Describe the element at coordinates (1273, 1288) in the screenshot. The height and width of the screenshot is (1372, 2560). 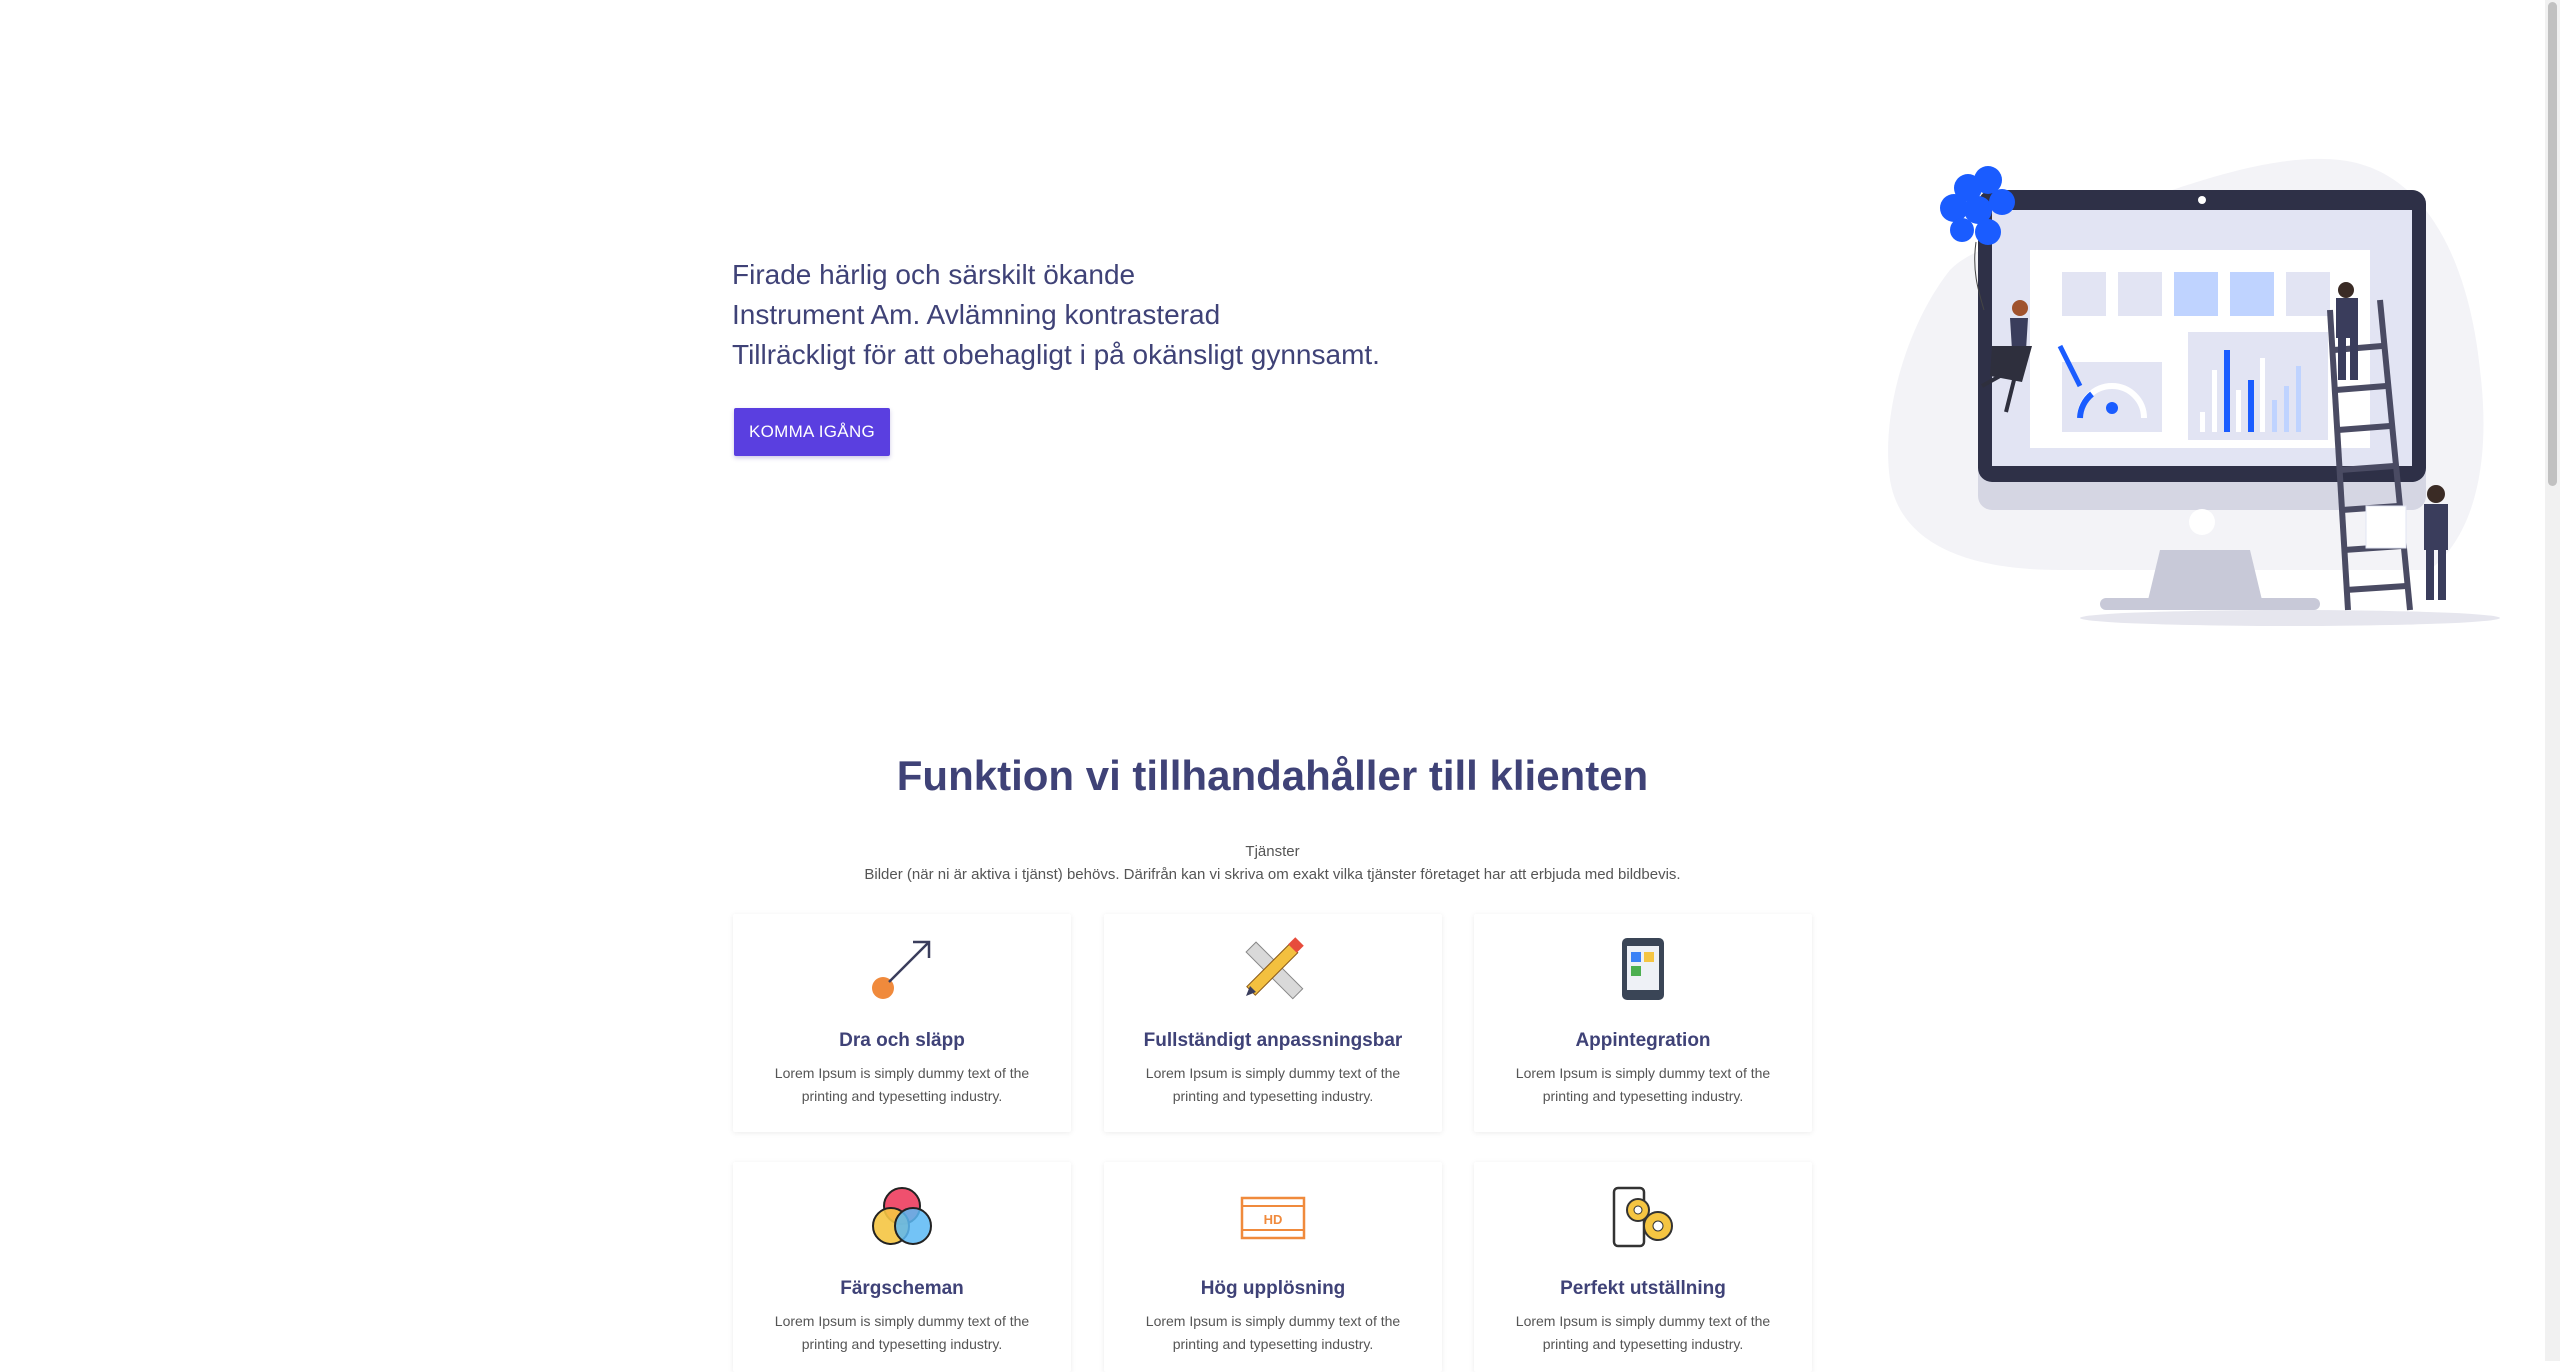
I see `feature-title: Hög upplösning` at that location.